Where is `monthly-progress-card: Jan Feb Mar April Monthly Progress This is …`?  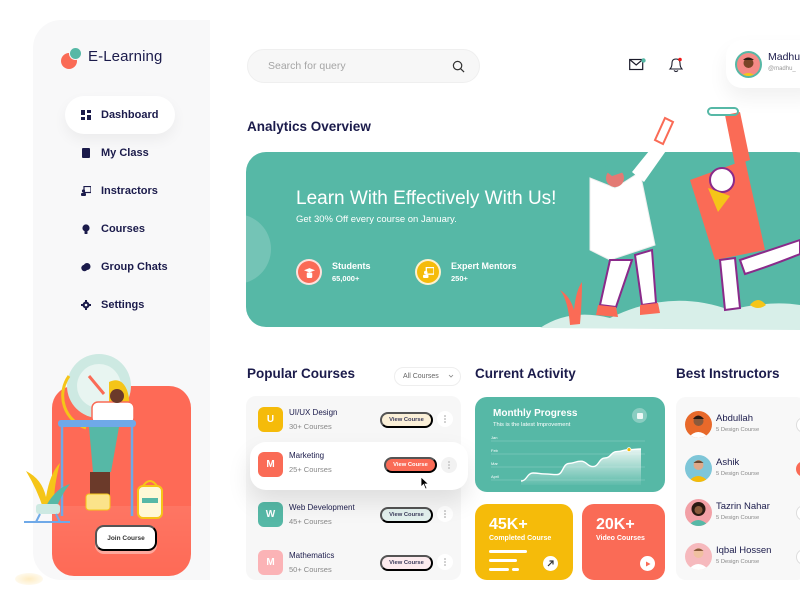
monthly-progress-card: Jan Feb Mar April Monthly Progress This is … is located at coordinates (570, 444).